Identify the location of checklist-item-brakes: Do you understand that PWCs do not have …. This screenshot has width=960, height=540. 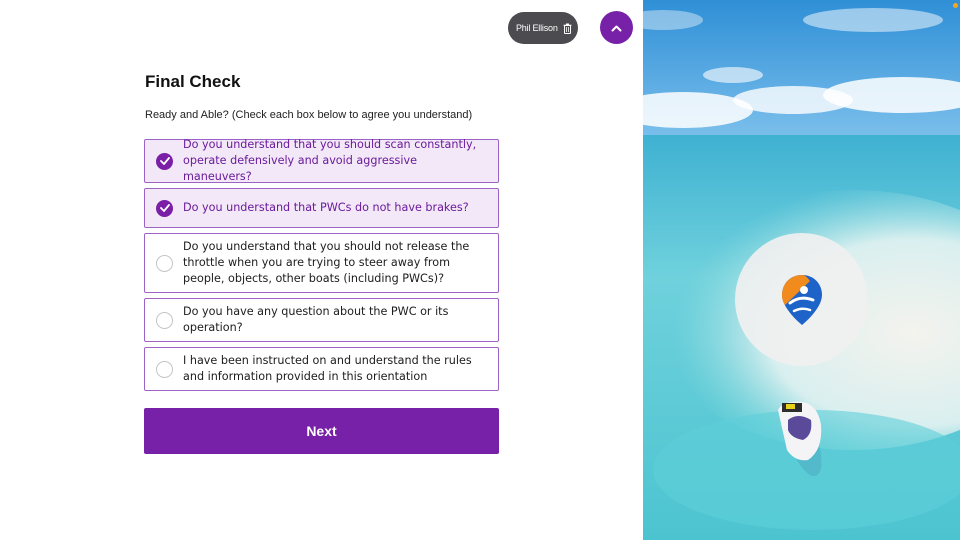
(321, 208).